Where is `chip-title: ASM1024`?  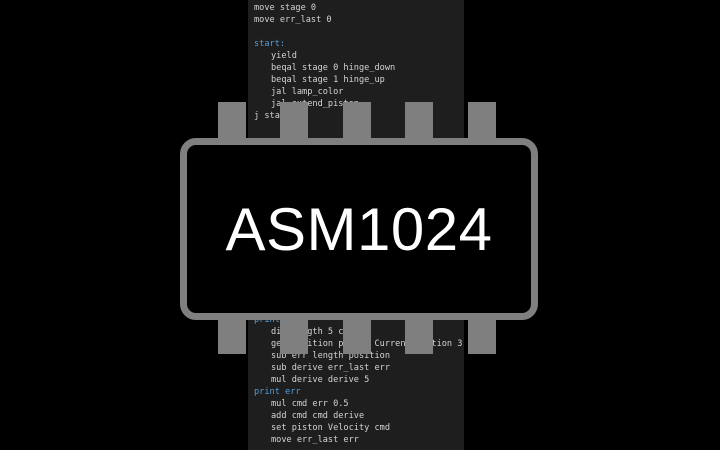 chip-title: ASM1024 is located at coordinates (359, 229).